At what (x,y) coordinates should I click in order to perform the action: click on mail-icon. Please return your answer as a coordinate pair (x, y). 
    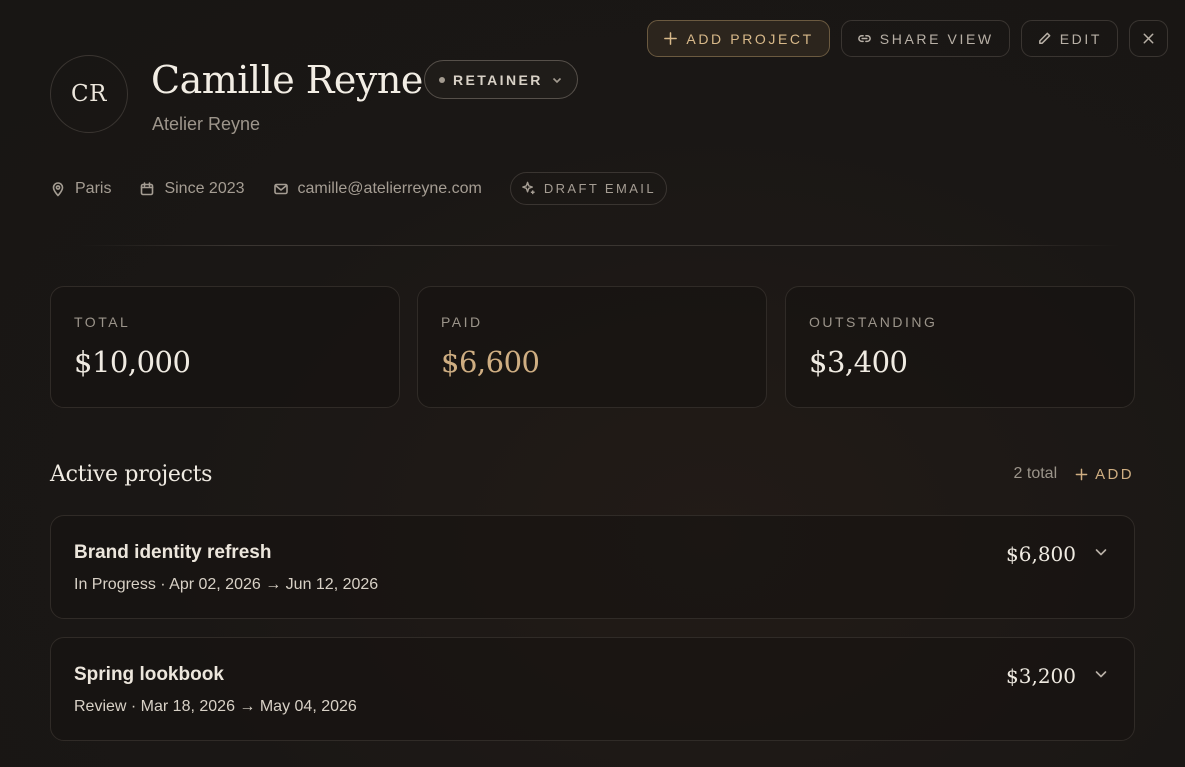
    Looking at the image, I should click on (280, 188).